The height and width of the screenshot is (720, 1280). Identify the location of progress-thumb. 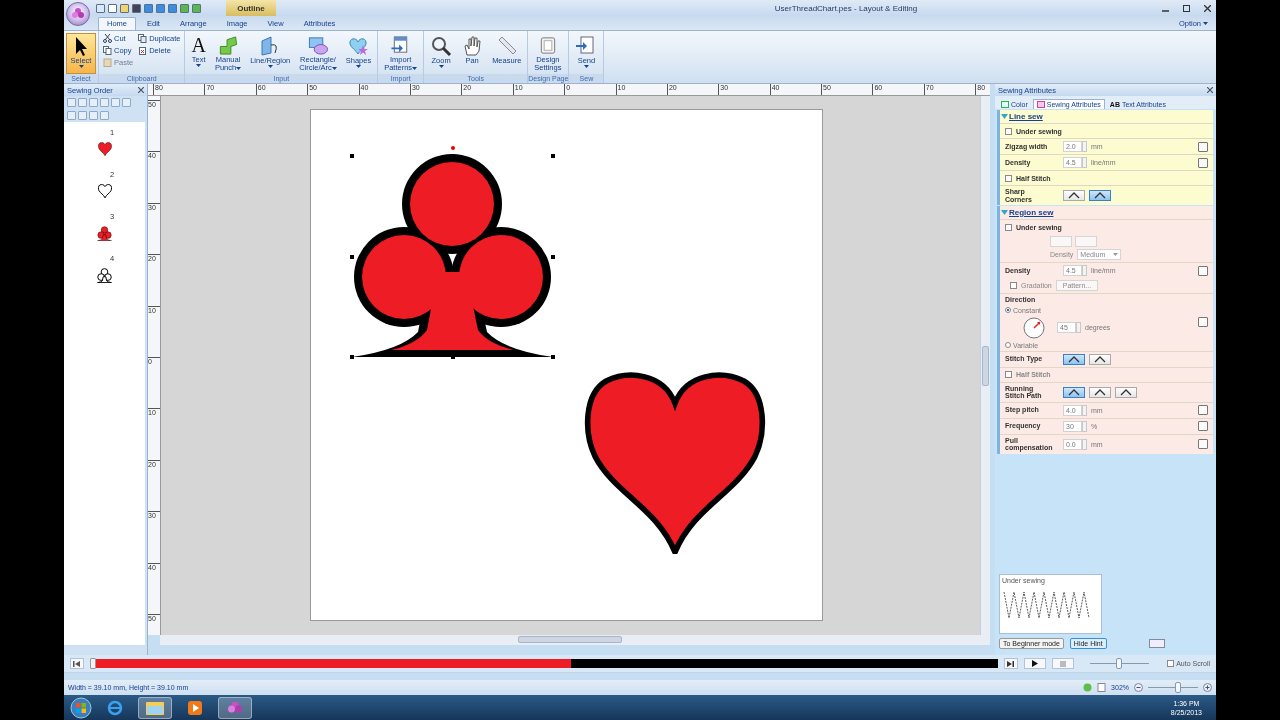
(92, 663).